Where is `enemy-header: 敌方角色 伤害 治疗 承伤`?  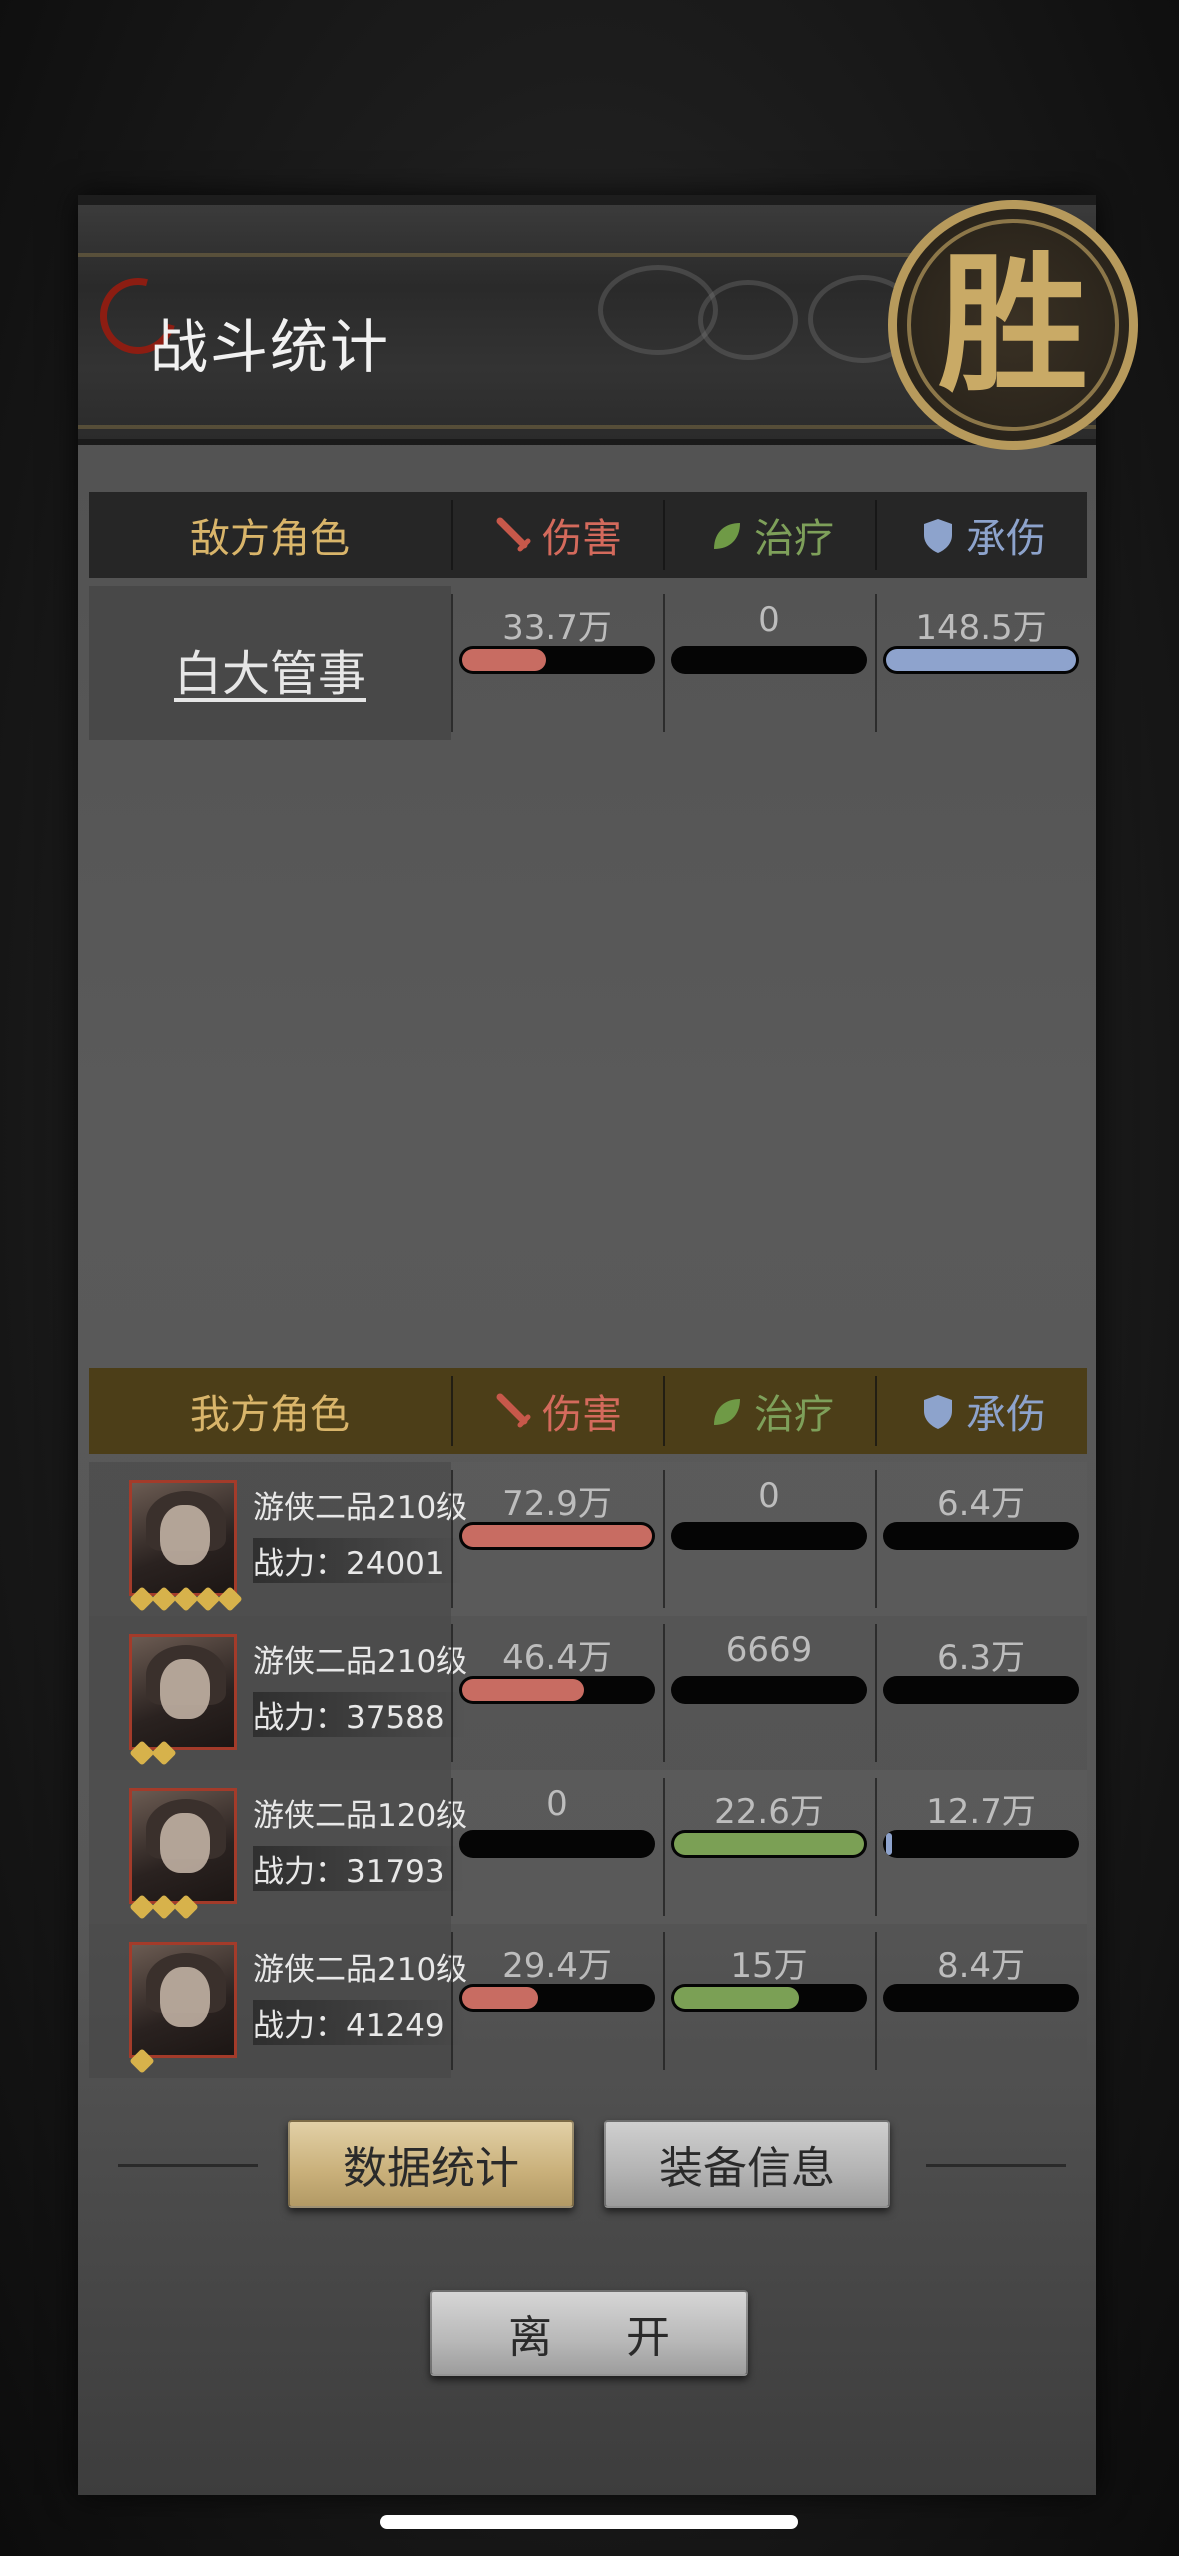
enemy-header: 敌方角色 伤害 治疗 承伤 is located at coordinates (588, 535).